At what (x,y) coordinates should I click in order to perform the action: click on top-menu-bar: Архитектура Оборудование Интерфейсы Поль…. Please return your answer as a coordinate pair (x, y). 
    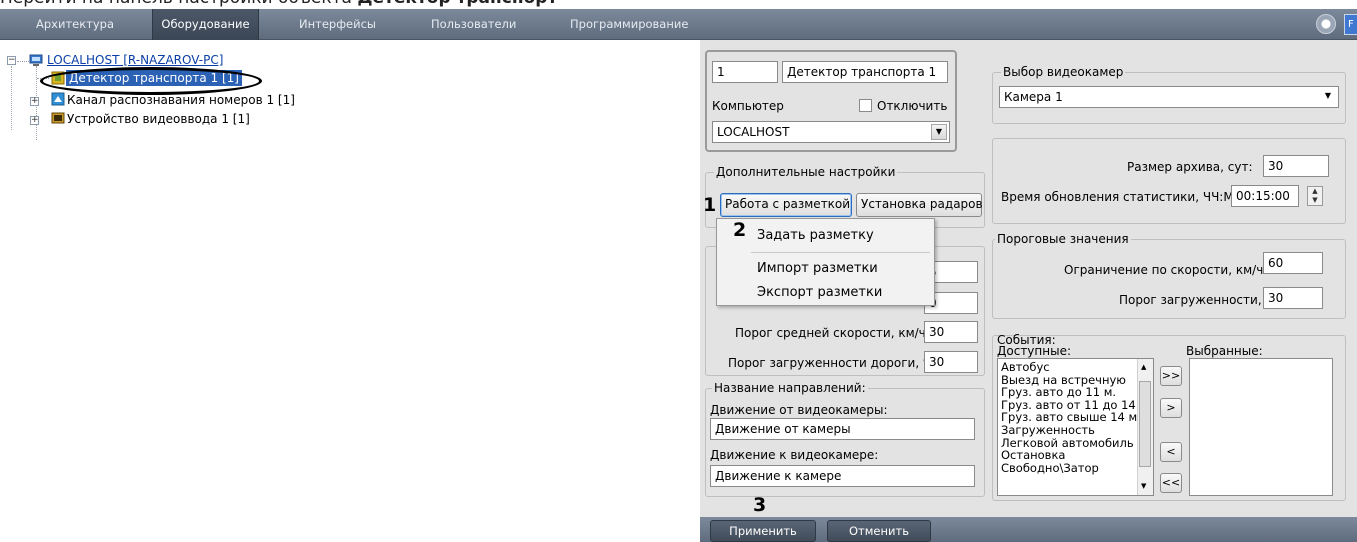
    Looking at the image, I should click on (678, 24).